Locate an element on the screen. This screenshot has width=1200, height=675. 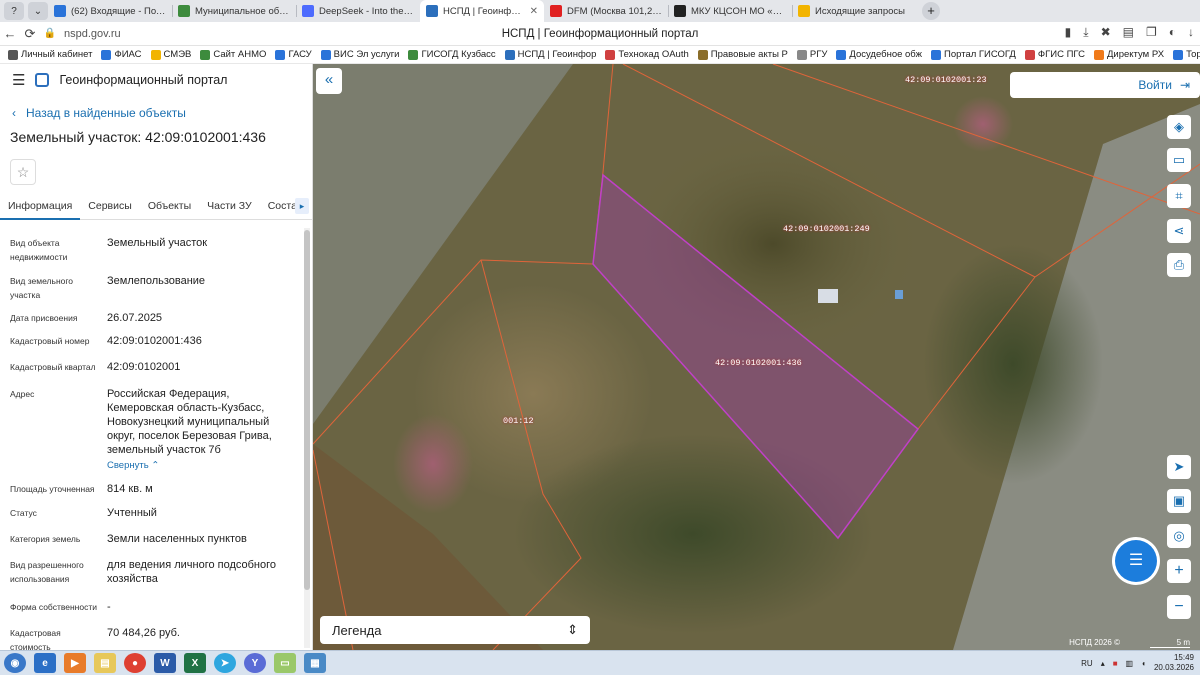
portal-header: ☰ Геоинформационный портал is located at coordinates (156, 80).